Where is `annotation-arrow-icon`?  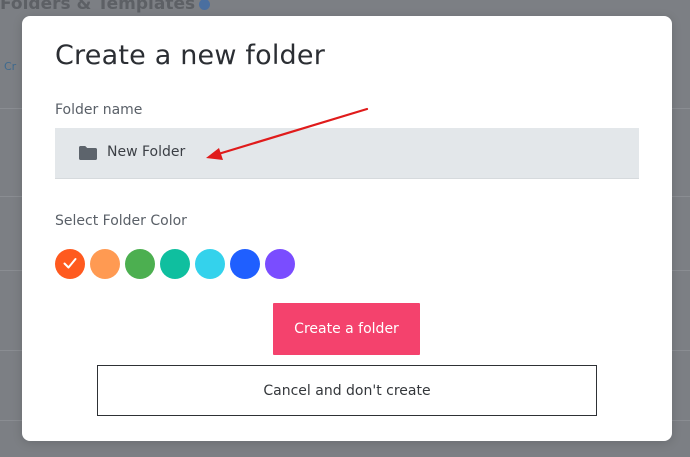 annotation-arrow-icon is located at coordinates (287, 133).